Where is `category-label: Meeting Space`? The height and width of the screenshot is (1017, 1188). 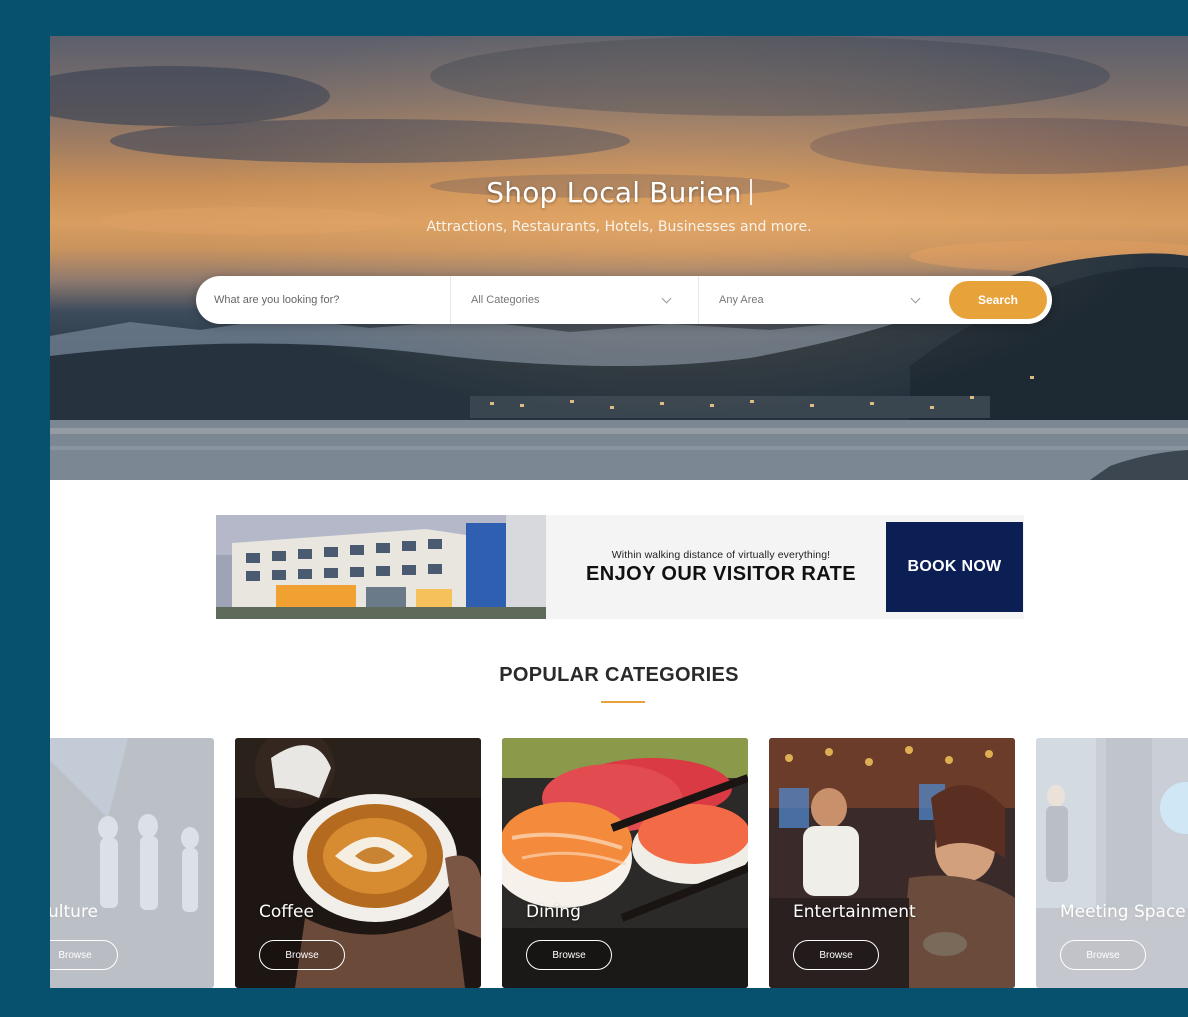
category-label: Meeting Space is located at coordinates (1123, 912).